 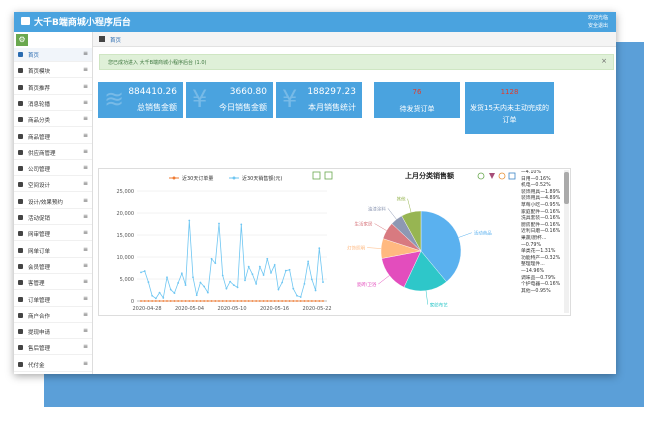 What do you see at coordinates (174, 178) in the screenshot?
I see `legend-marker` at bounding box center [174, 178].